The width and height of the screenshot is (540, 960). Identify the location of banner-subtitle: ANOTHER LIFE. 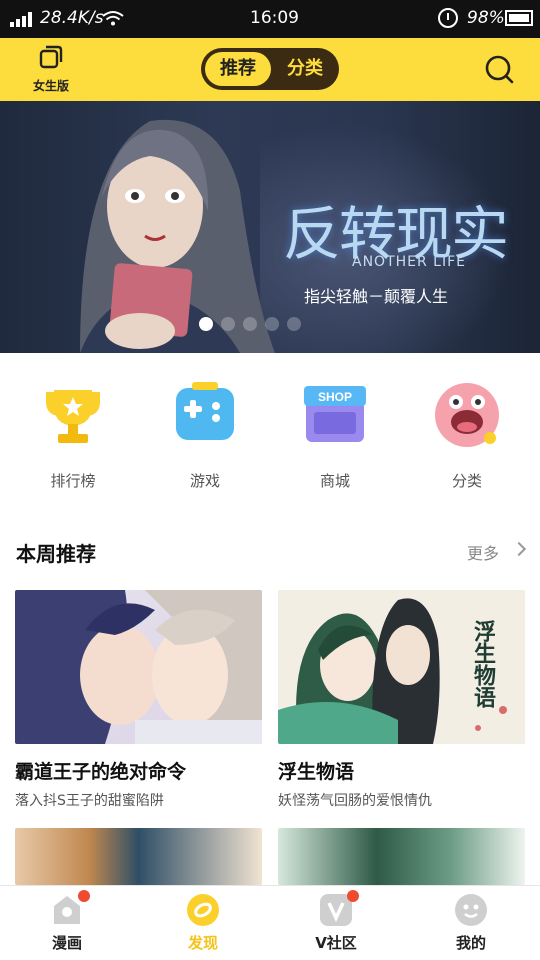
(409, 262).